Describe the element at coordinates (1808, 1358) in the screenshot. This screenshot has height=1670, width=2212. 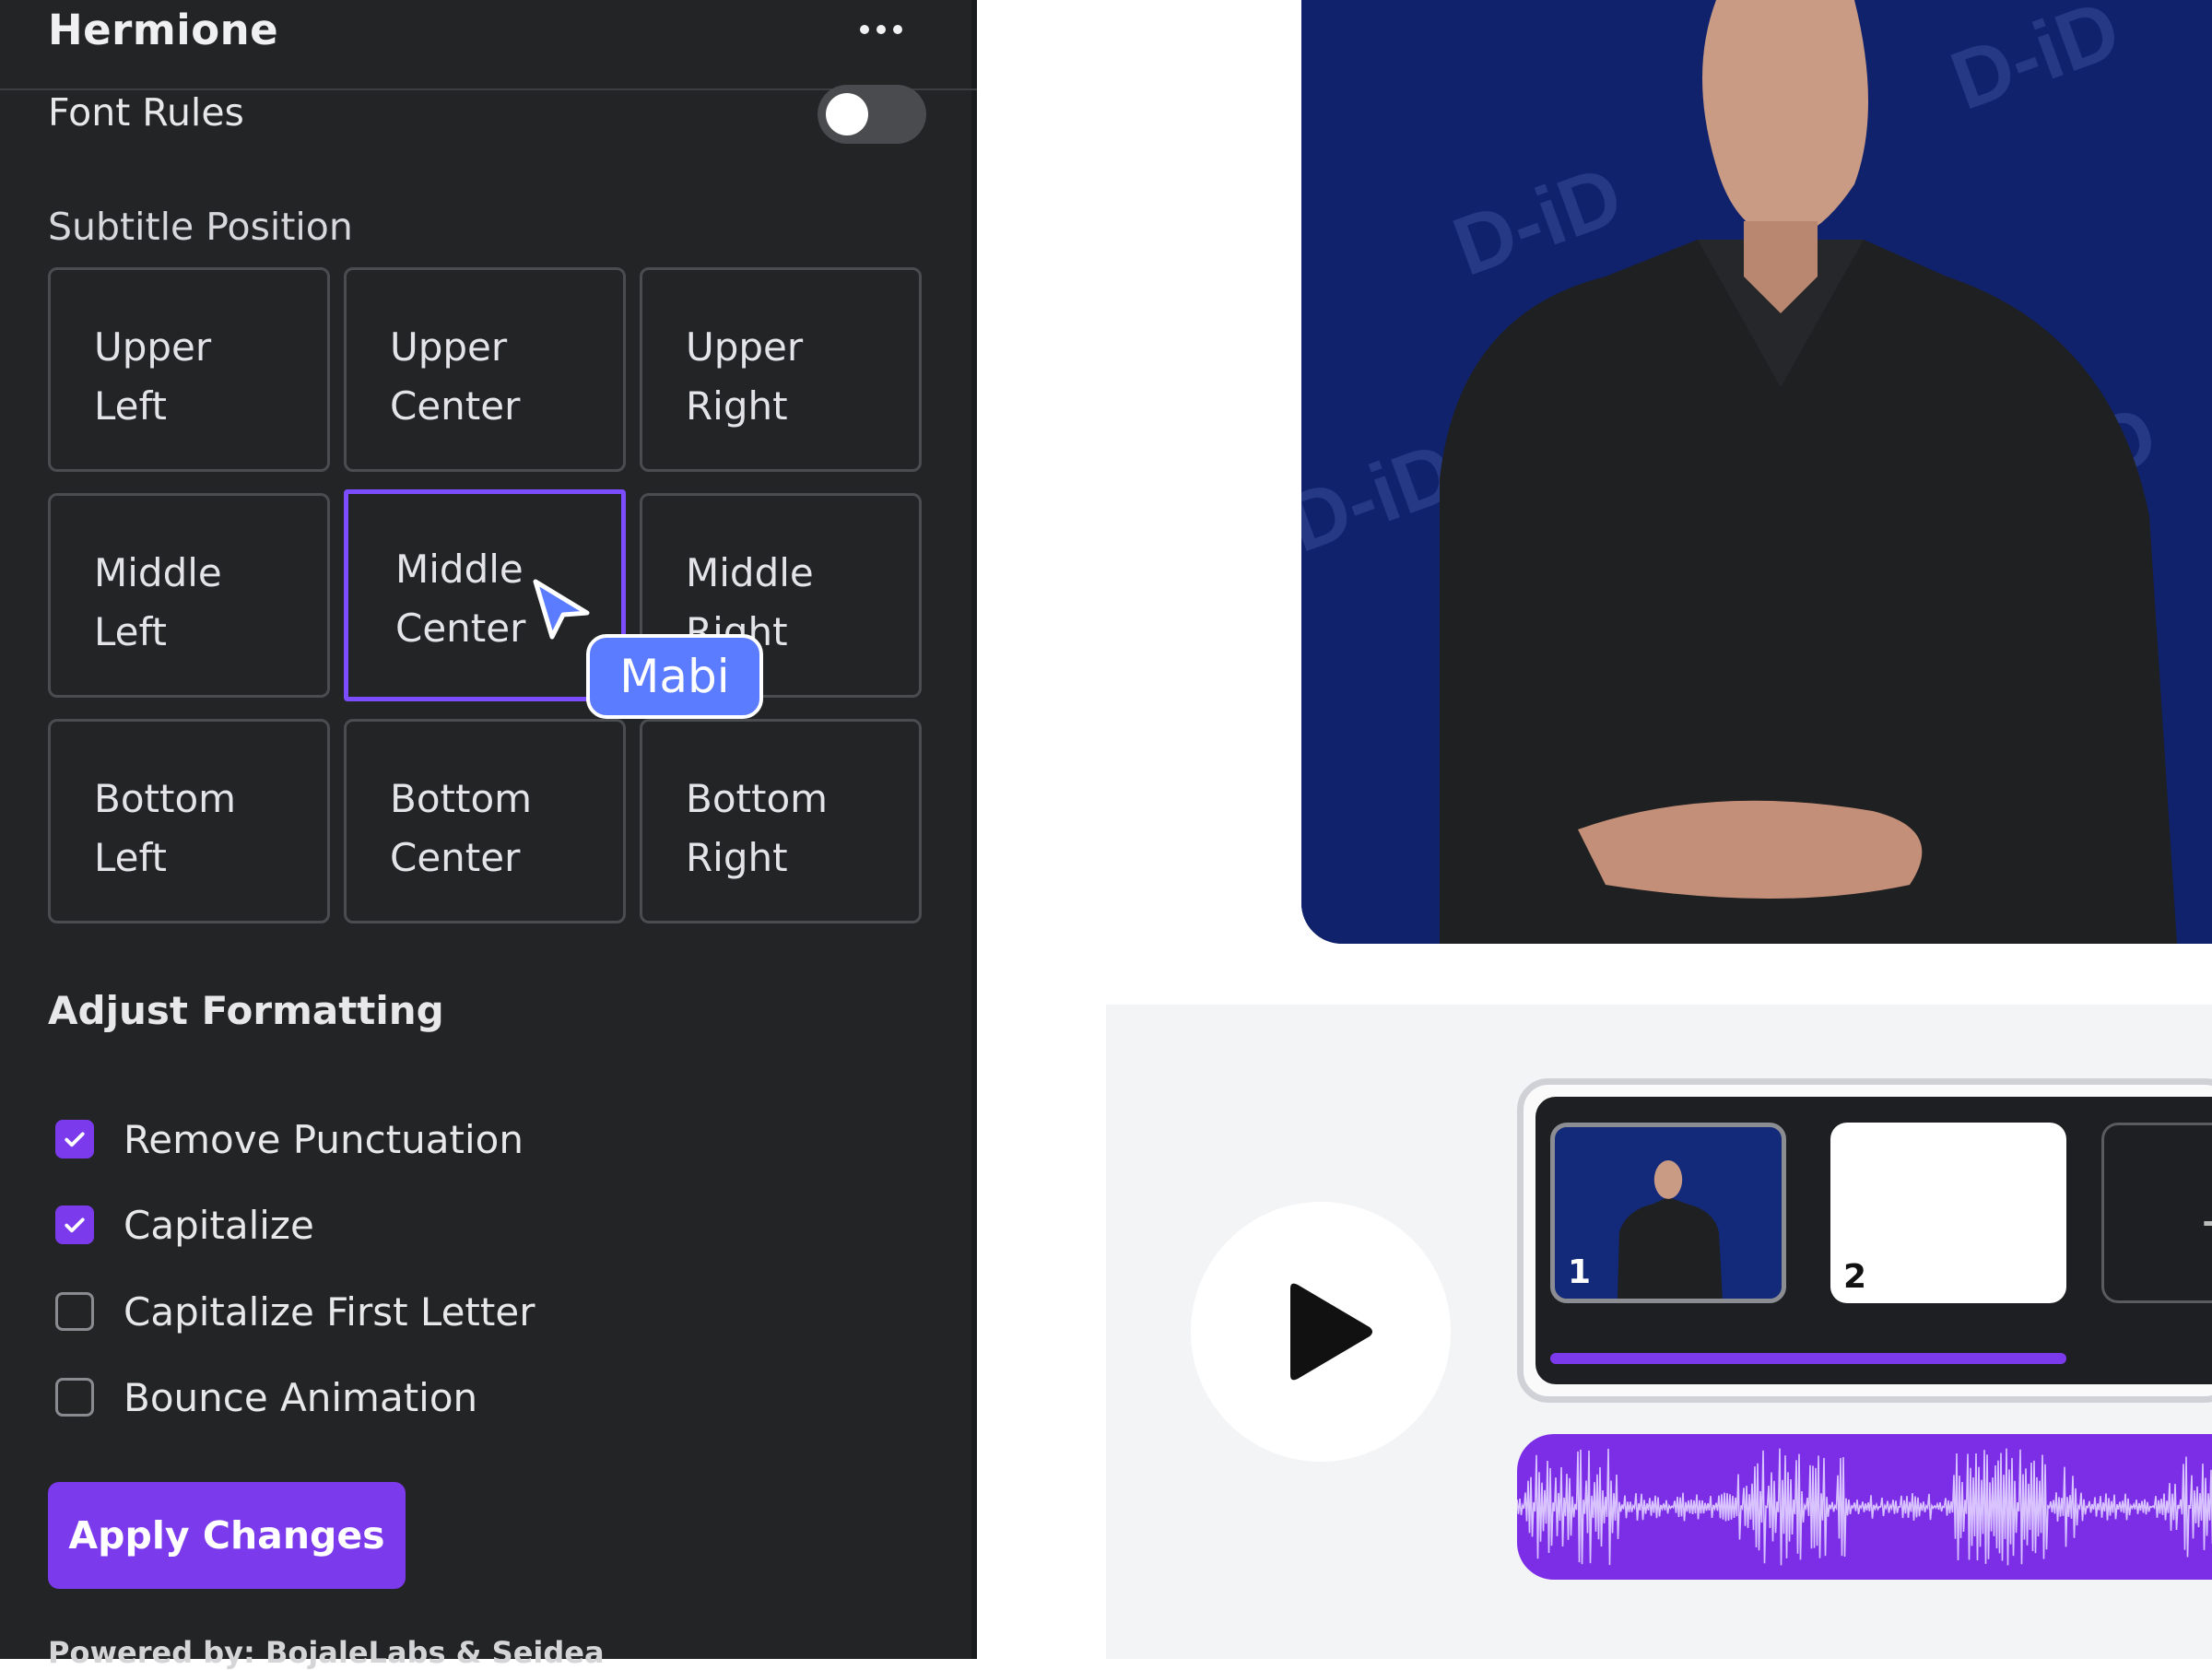
I see `playback-progress-bar` at that location.